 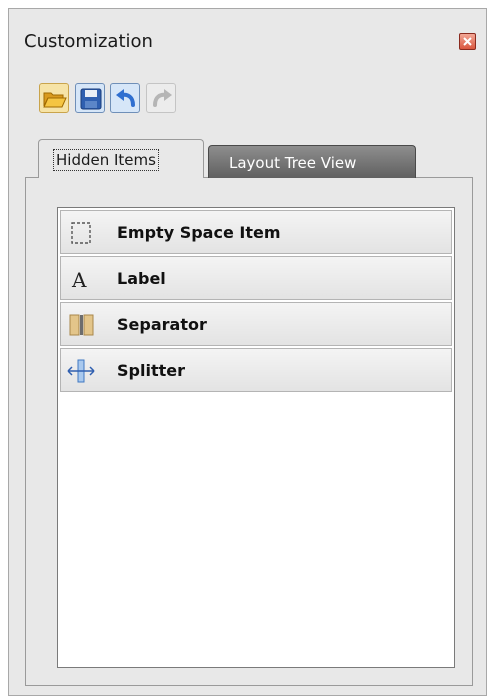 What do you see at coordinates (256, 324) in the screenshot?
I see `list-item-separator: Separator` at bounding box center [256, 324].